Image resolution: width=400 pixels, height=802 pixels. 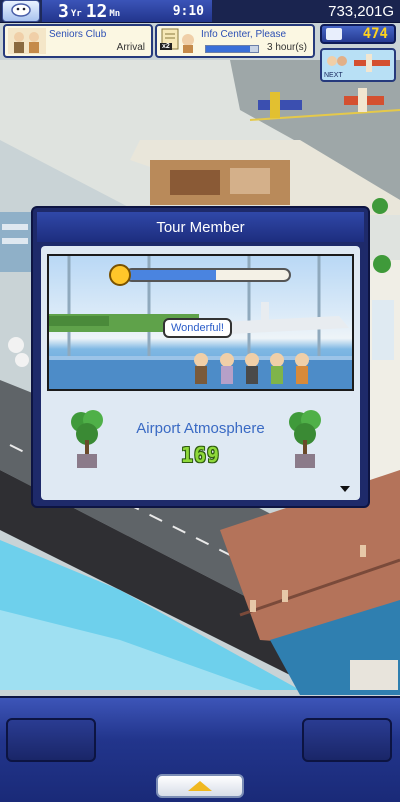 I want to click on potted-plant-right, so click(x=305, y=442).